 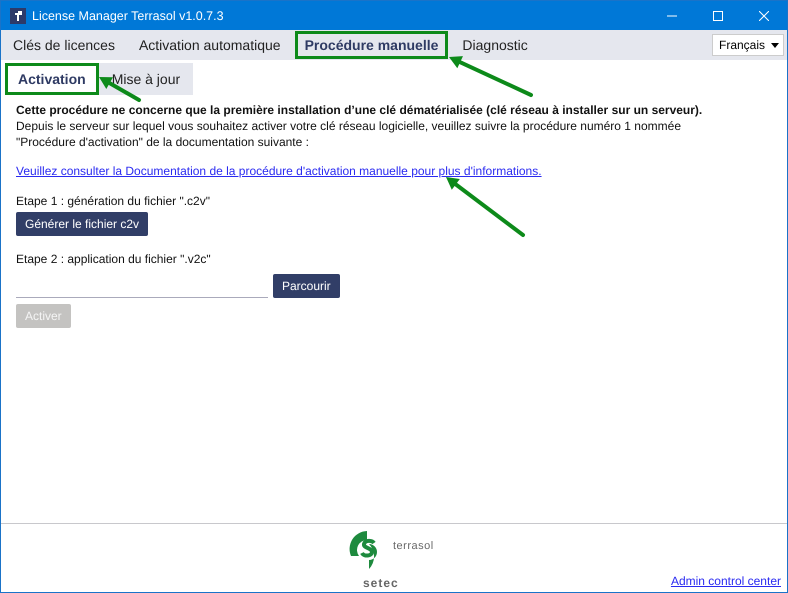 I want to click on browse-button: Parcourir, so click(x=306, y=286).